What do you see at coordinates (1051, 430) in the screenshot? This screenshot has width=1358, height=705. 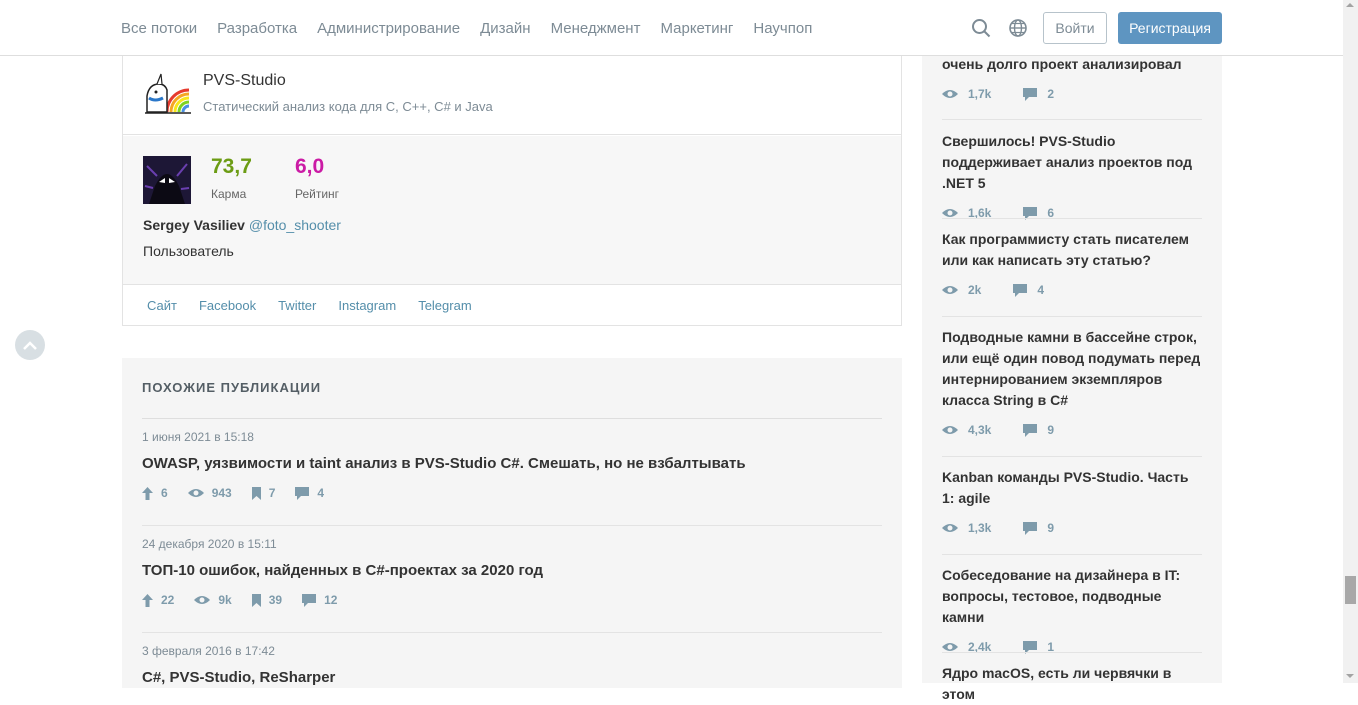 I see `comments-count: 9` at bounding box center [1051, 430].